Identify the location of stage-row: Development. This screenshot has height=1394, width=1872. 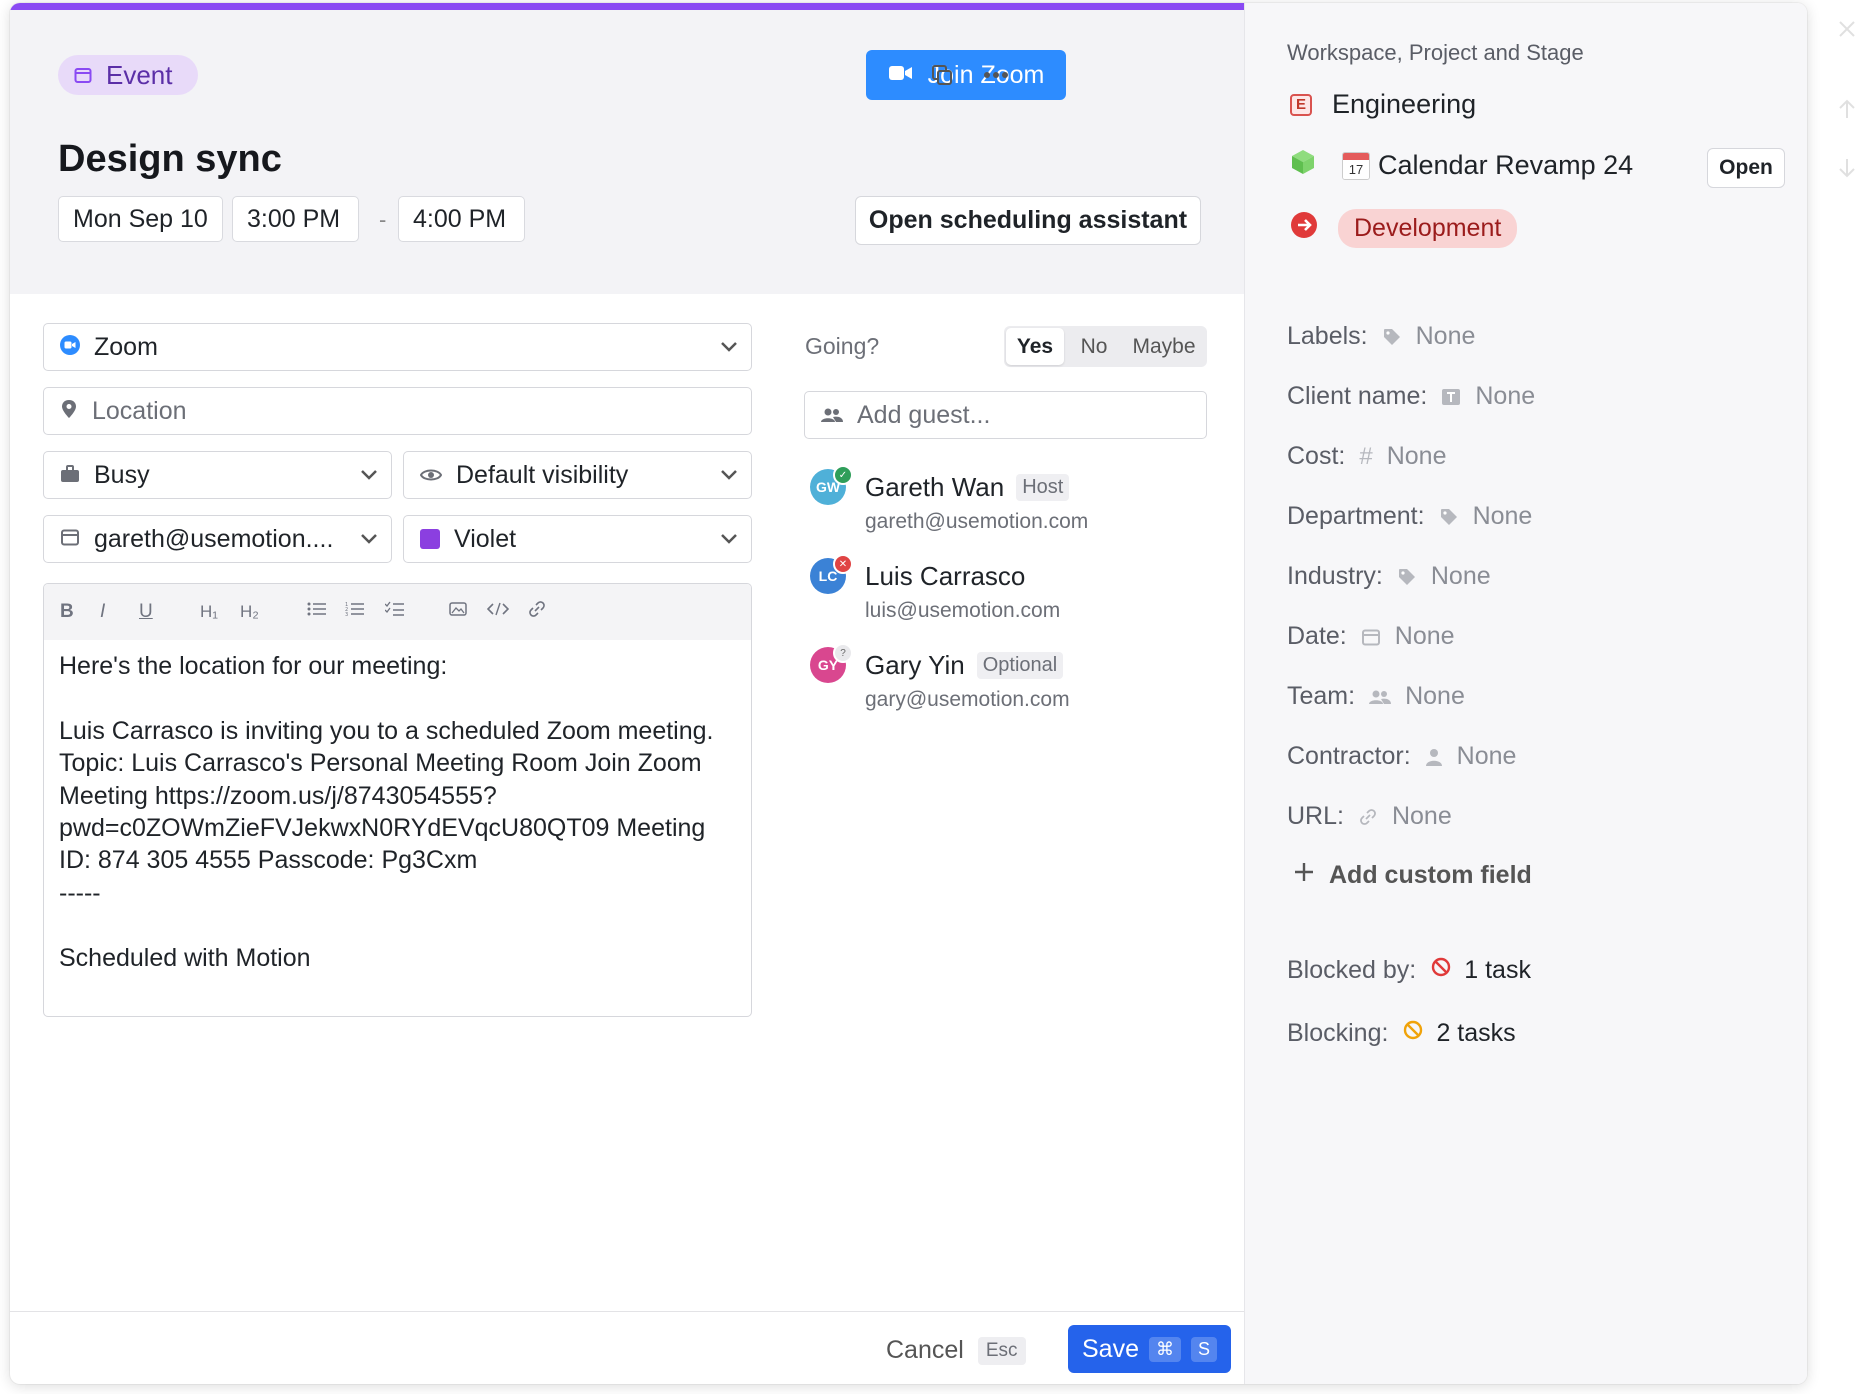
(1404, 228).